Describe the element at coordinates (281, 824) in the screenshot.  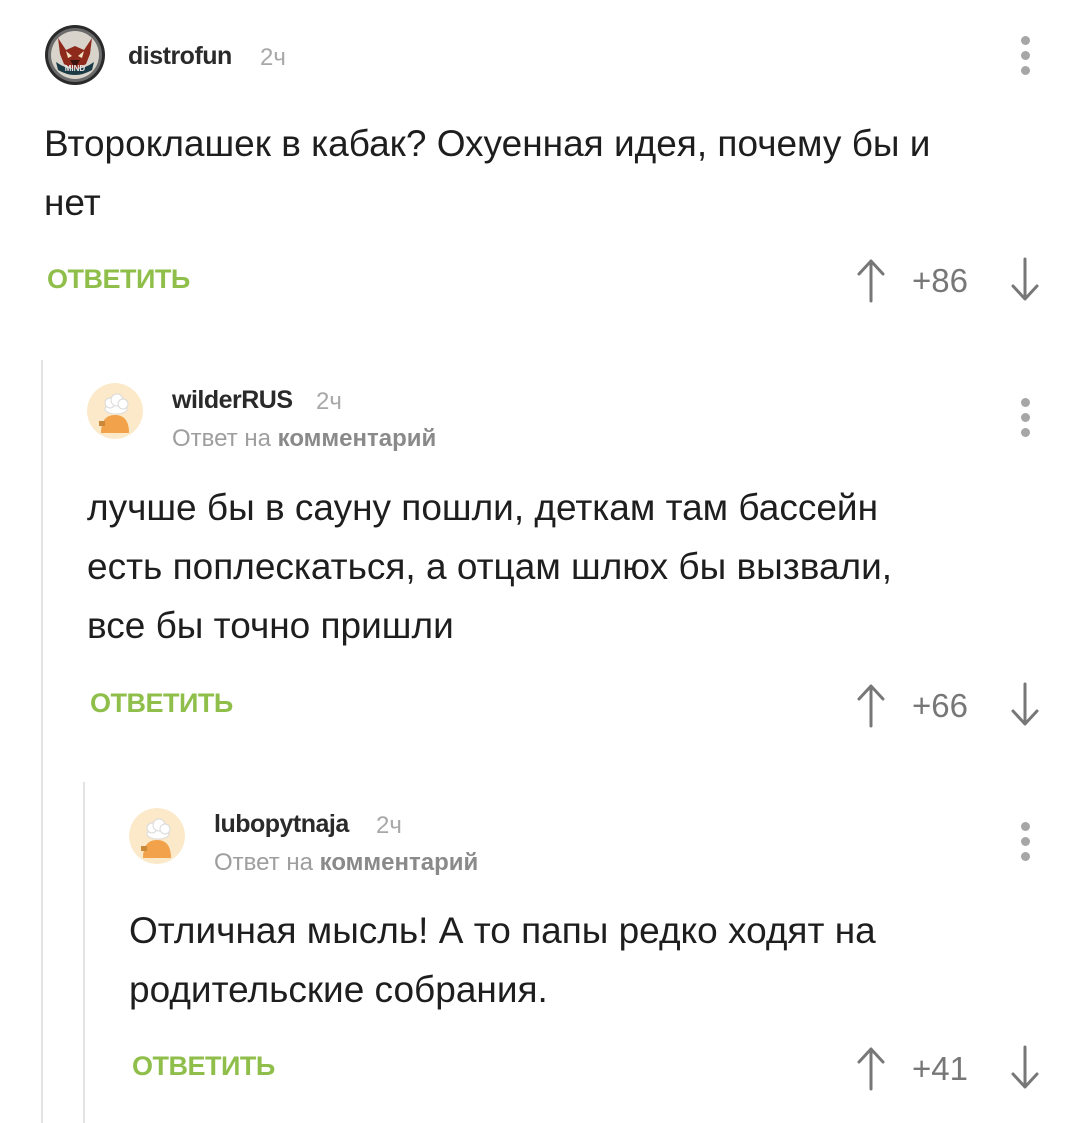
I see `username: lubopytnaja` at that location.